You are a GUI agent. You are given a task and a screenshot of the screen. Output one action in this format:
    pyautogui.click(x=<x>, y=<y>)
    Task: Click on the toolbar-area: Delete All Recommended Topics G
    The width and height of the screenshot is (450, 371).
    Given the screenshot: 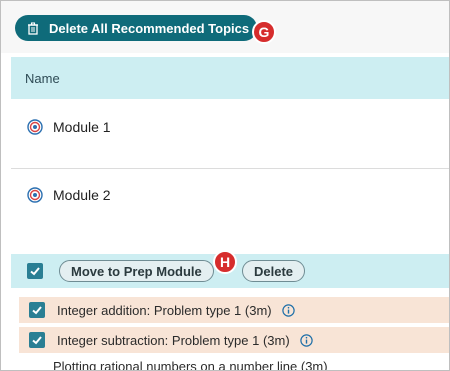 What is the action you would take?
    pyautogui.click(x=225, y=27)
    